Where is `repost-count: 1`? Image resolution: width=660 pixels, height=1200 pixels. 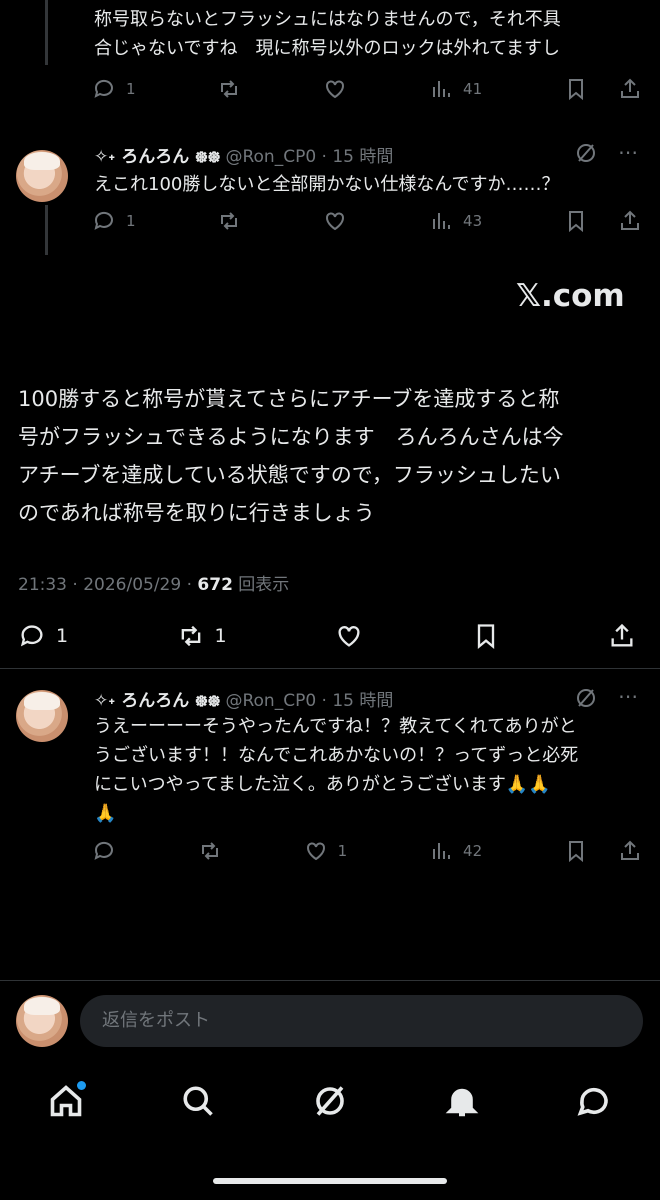 repost-count: 1 is located at coordinates (220, 636).